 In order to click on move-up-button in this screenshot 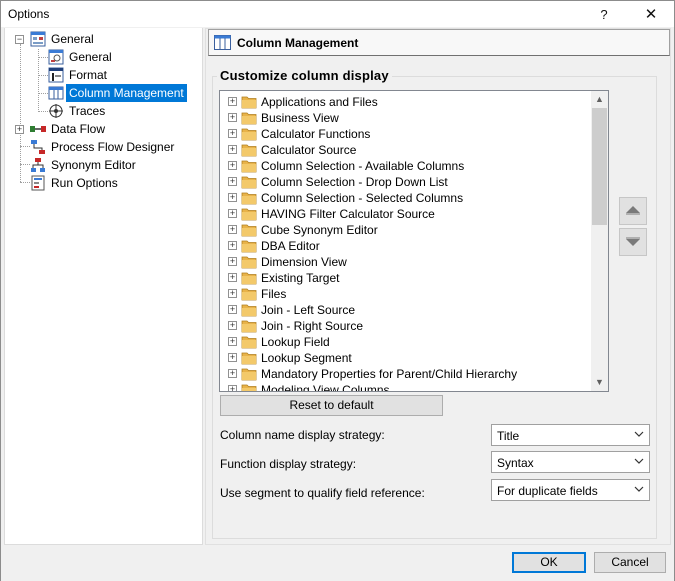, I will do `click(633, 211)`.